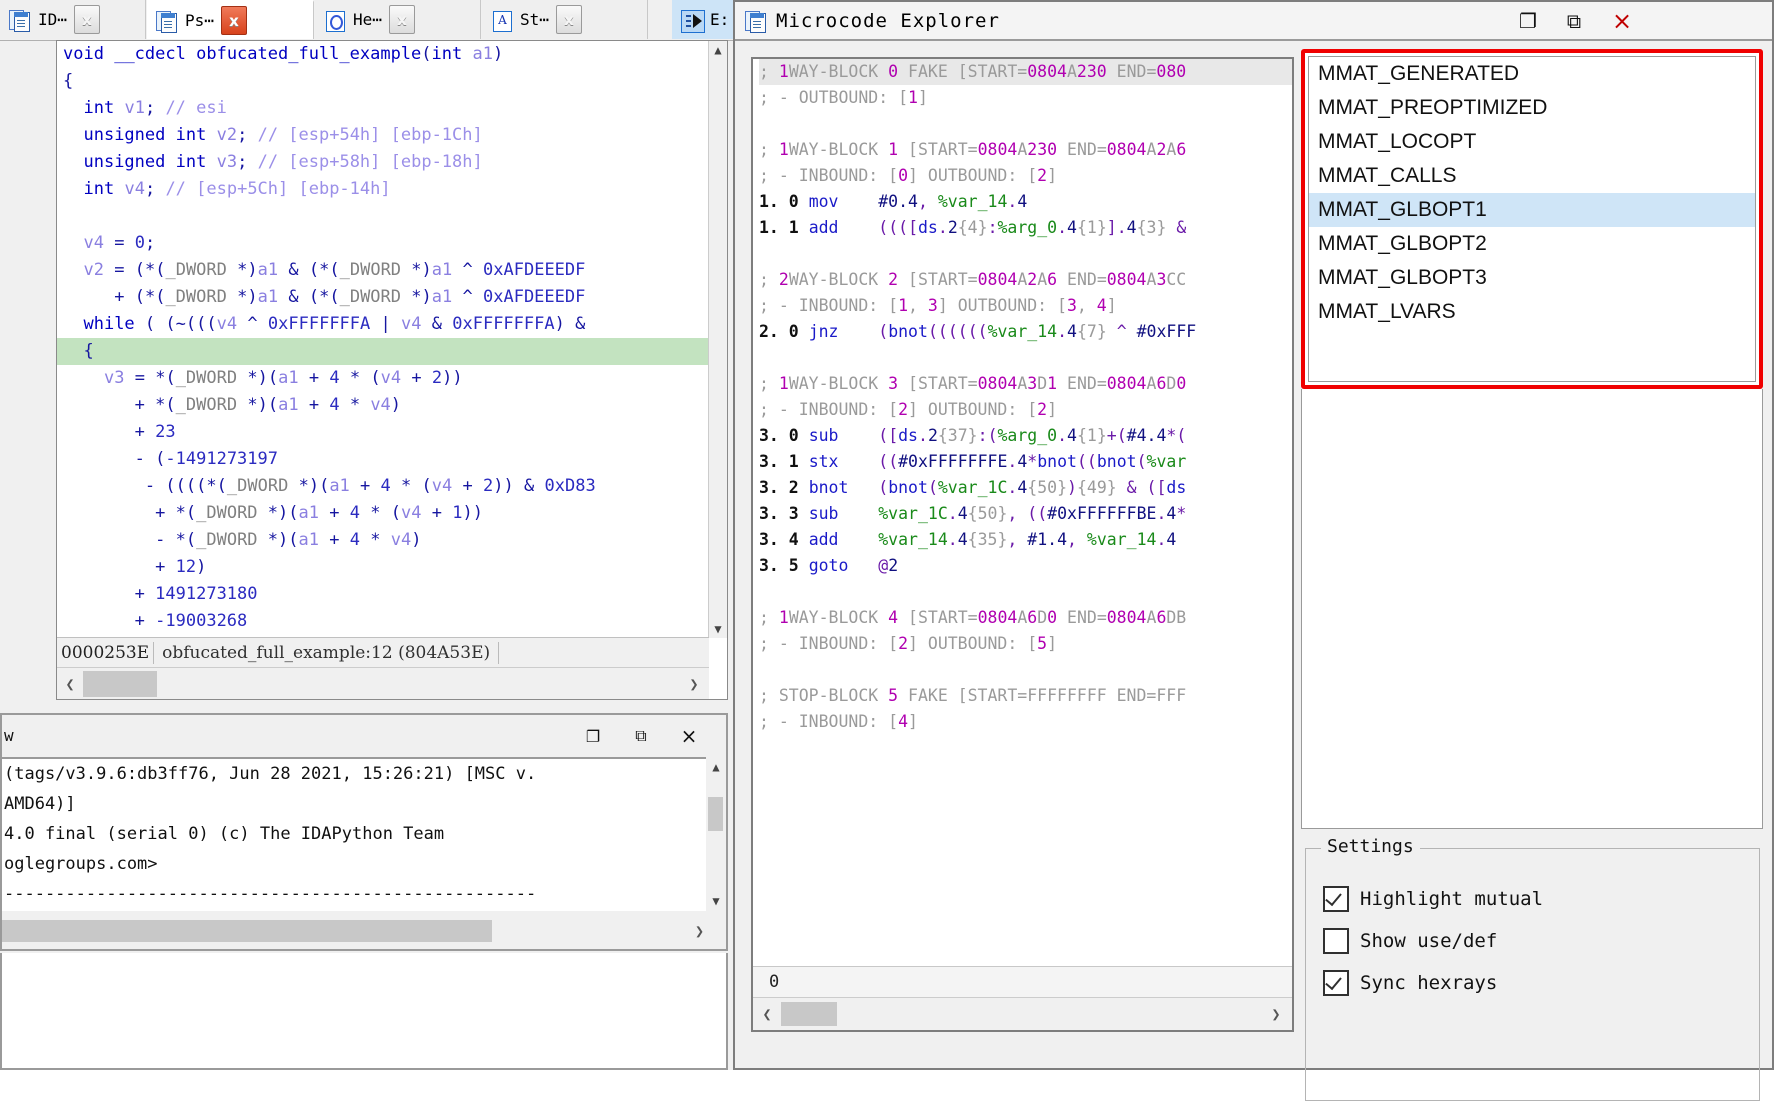 The height and width of the screenshot is (1101, 1774). What do you see at coordinates (716, 834) in the screenshot?
I see `output-vertical-scrollbar: ▲ ▼` at bounding box center [716, 834].